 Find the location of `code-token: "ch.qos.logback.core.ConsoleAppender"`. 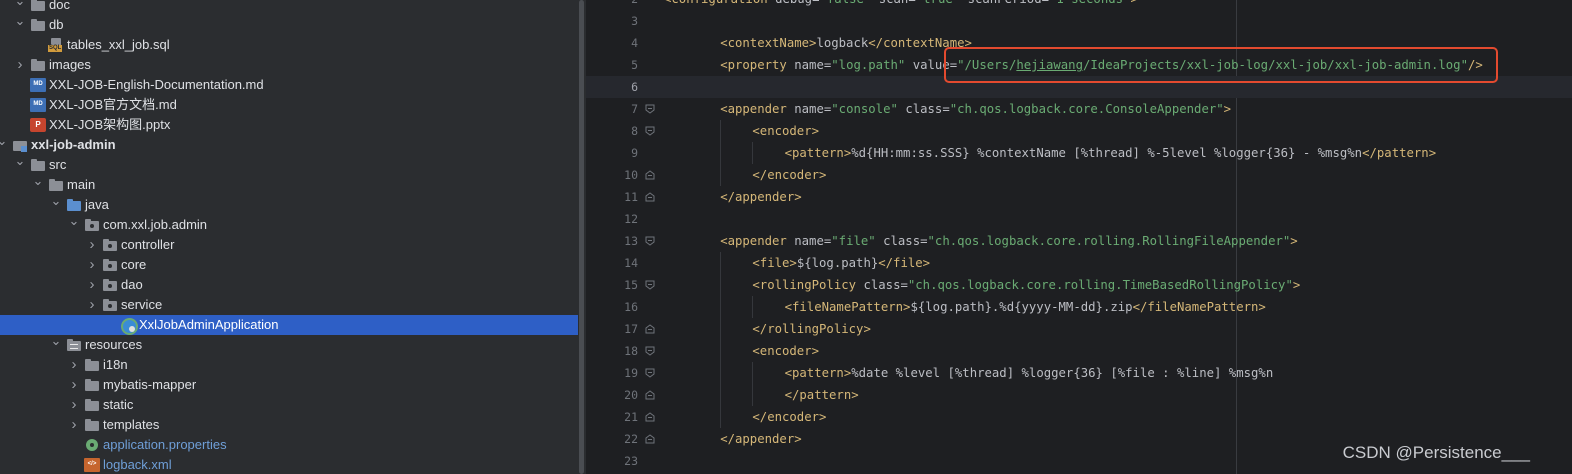

code-token: "ch.qos.logback.core.ConsoleAppender" is located at coordinates (1086, 109).